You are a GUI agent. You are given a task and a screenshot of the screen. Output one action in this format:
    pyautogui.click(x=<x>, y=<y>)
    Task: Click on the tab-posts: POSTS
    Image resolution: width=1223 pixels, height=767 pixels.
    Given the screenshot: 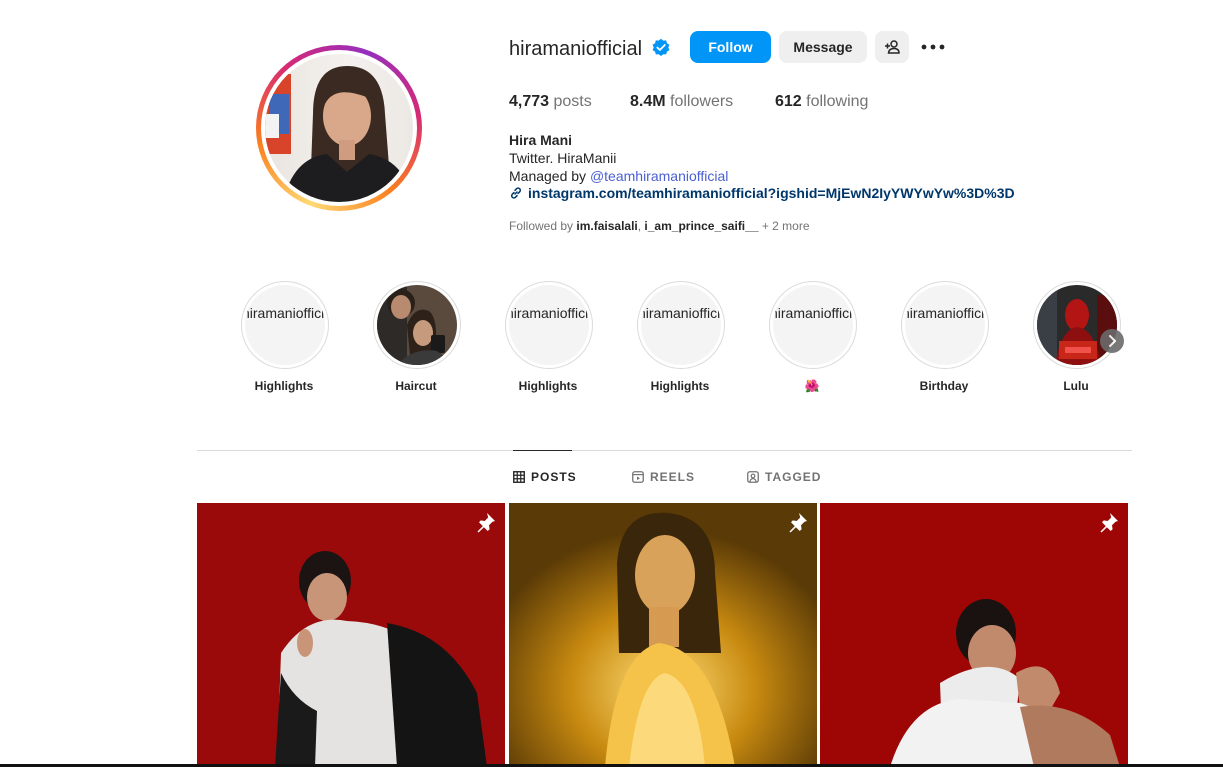 What is the action you would take?
    pyautogui.click(x=545, y=477)
    